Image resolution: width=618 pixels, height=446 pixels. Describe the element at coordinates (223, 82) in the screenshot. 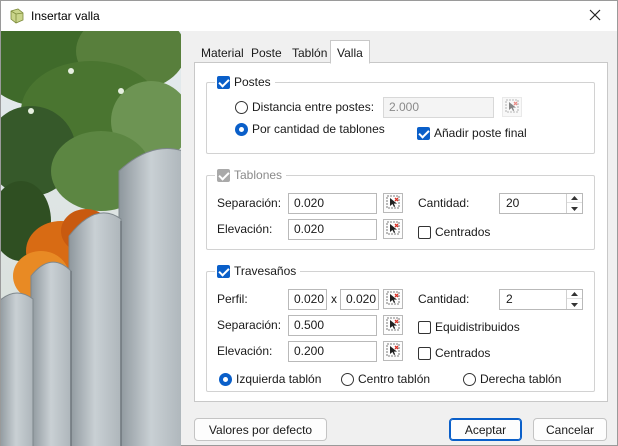

I see `postes-checkbox` at that location.